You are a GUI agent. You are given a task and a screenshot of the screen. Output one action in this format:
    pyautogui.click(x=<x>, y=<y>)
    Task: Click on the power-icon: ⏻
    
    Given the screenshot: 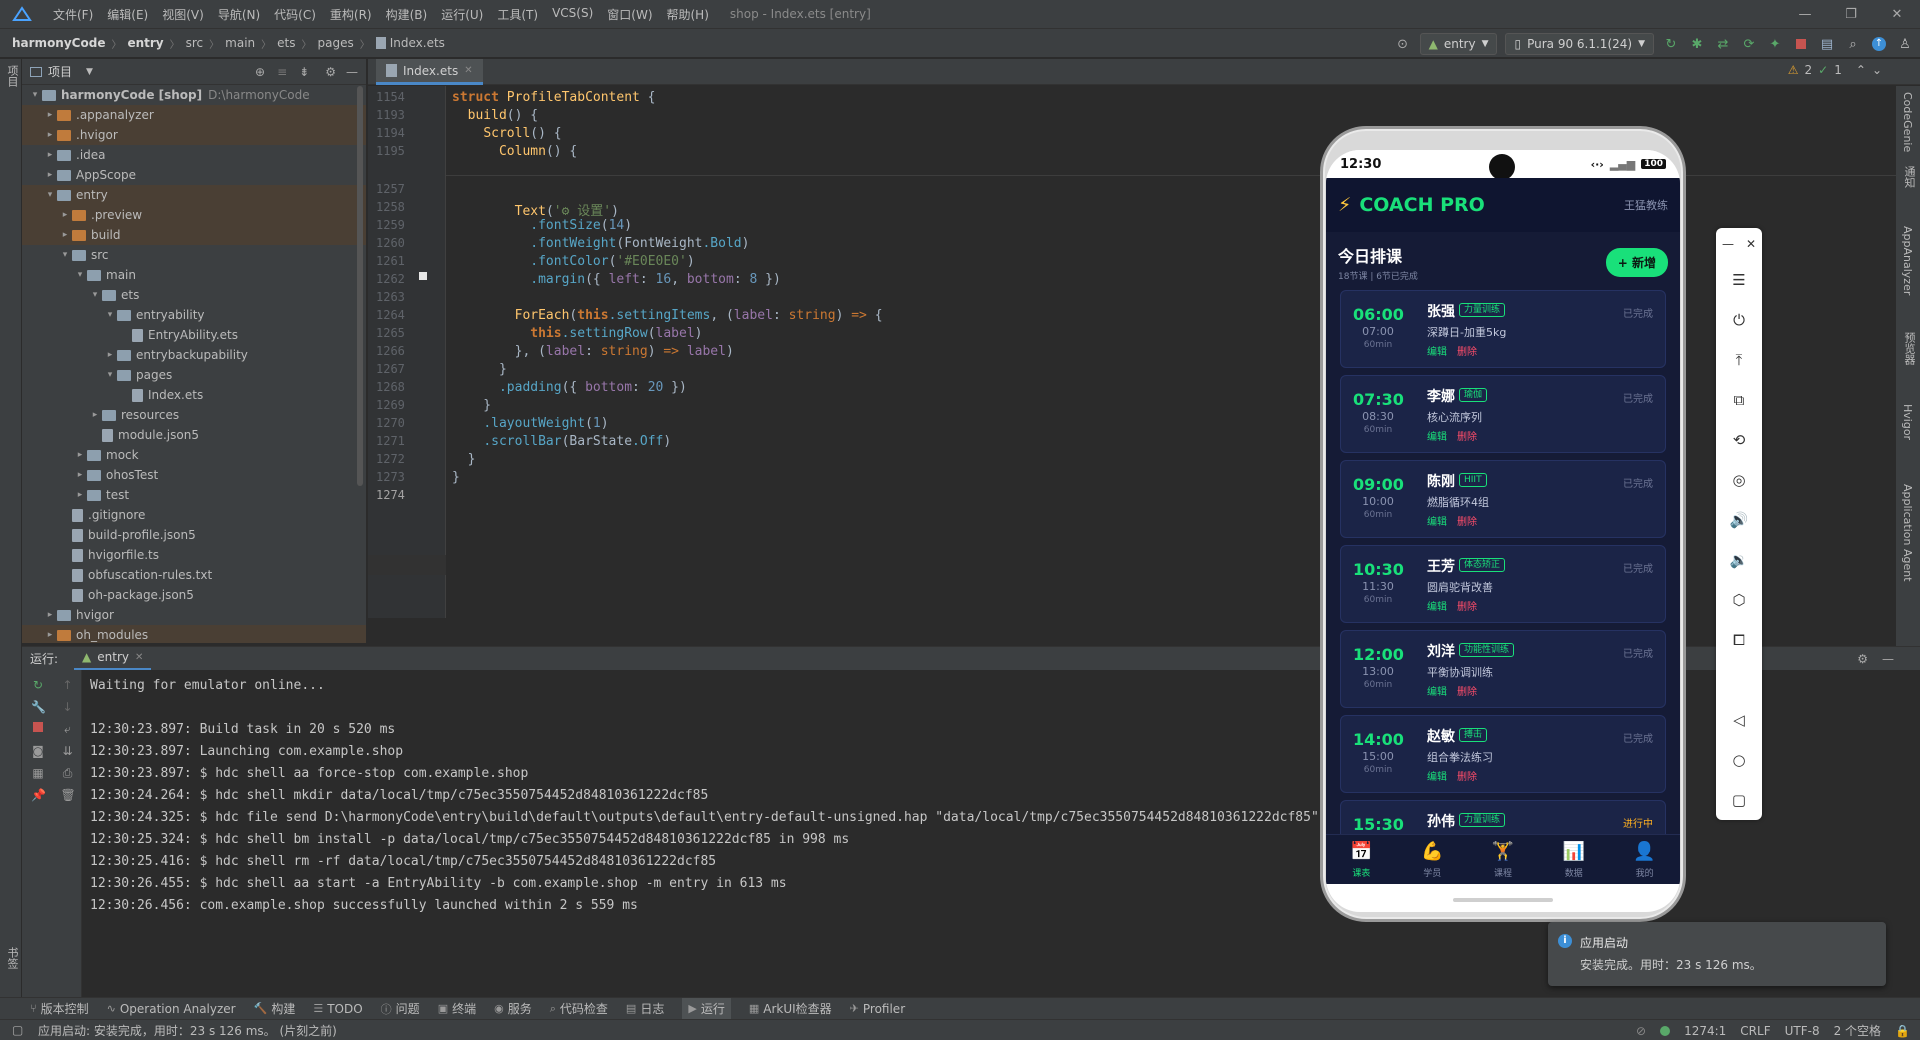 What is the action you would take?
    pyautogui.click(x=1739, y=320)
    